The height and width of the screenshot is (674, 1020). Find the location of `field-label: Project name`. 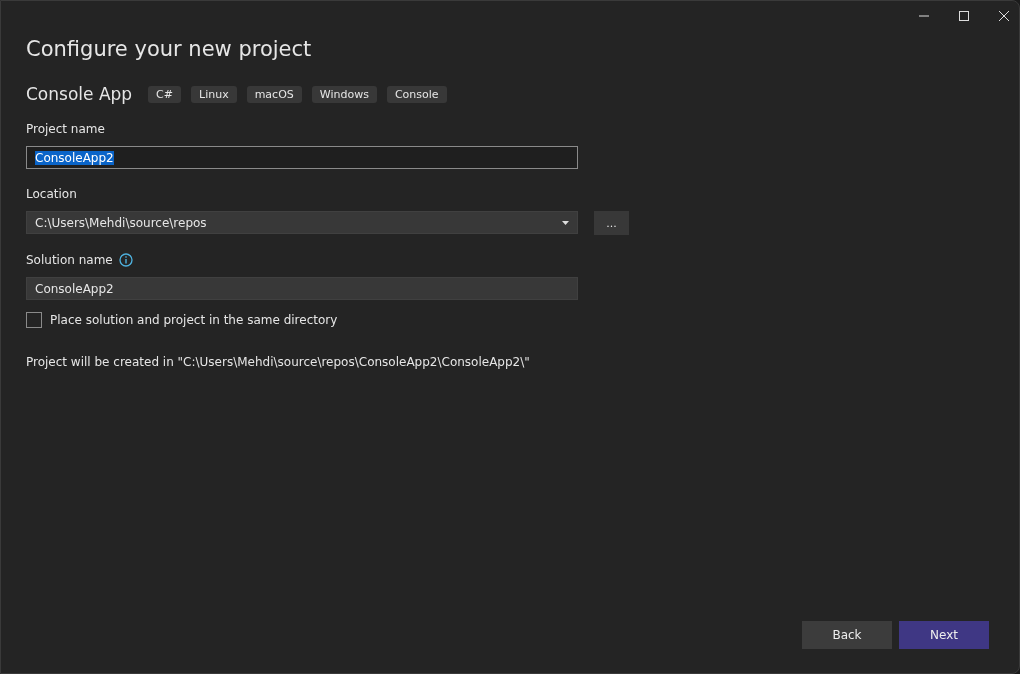

field-label: Project name is located at coordinates (66, 129).